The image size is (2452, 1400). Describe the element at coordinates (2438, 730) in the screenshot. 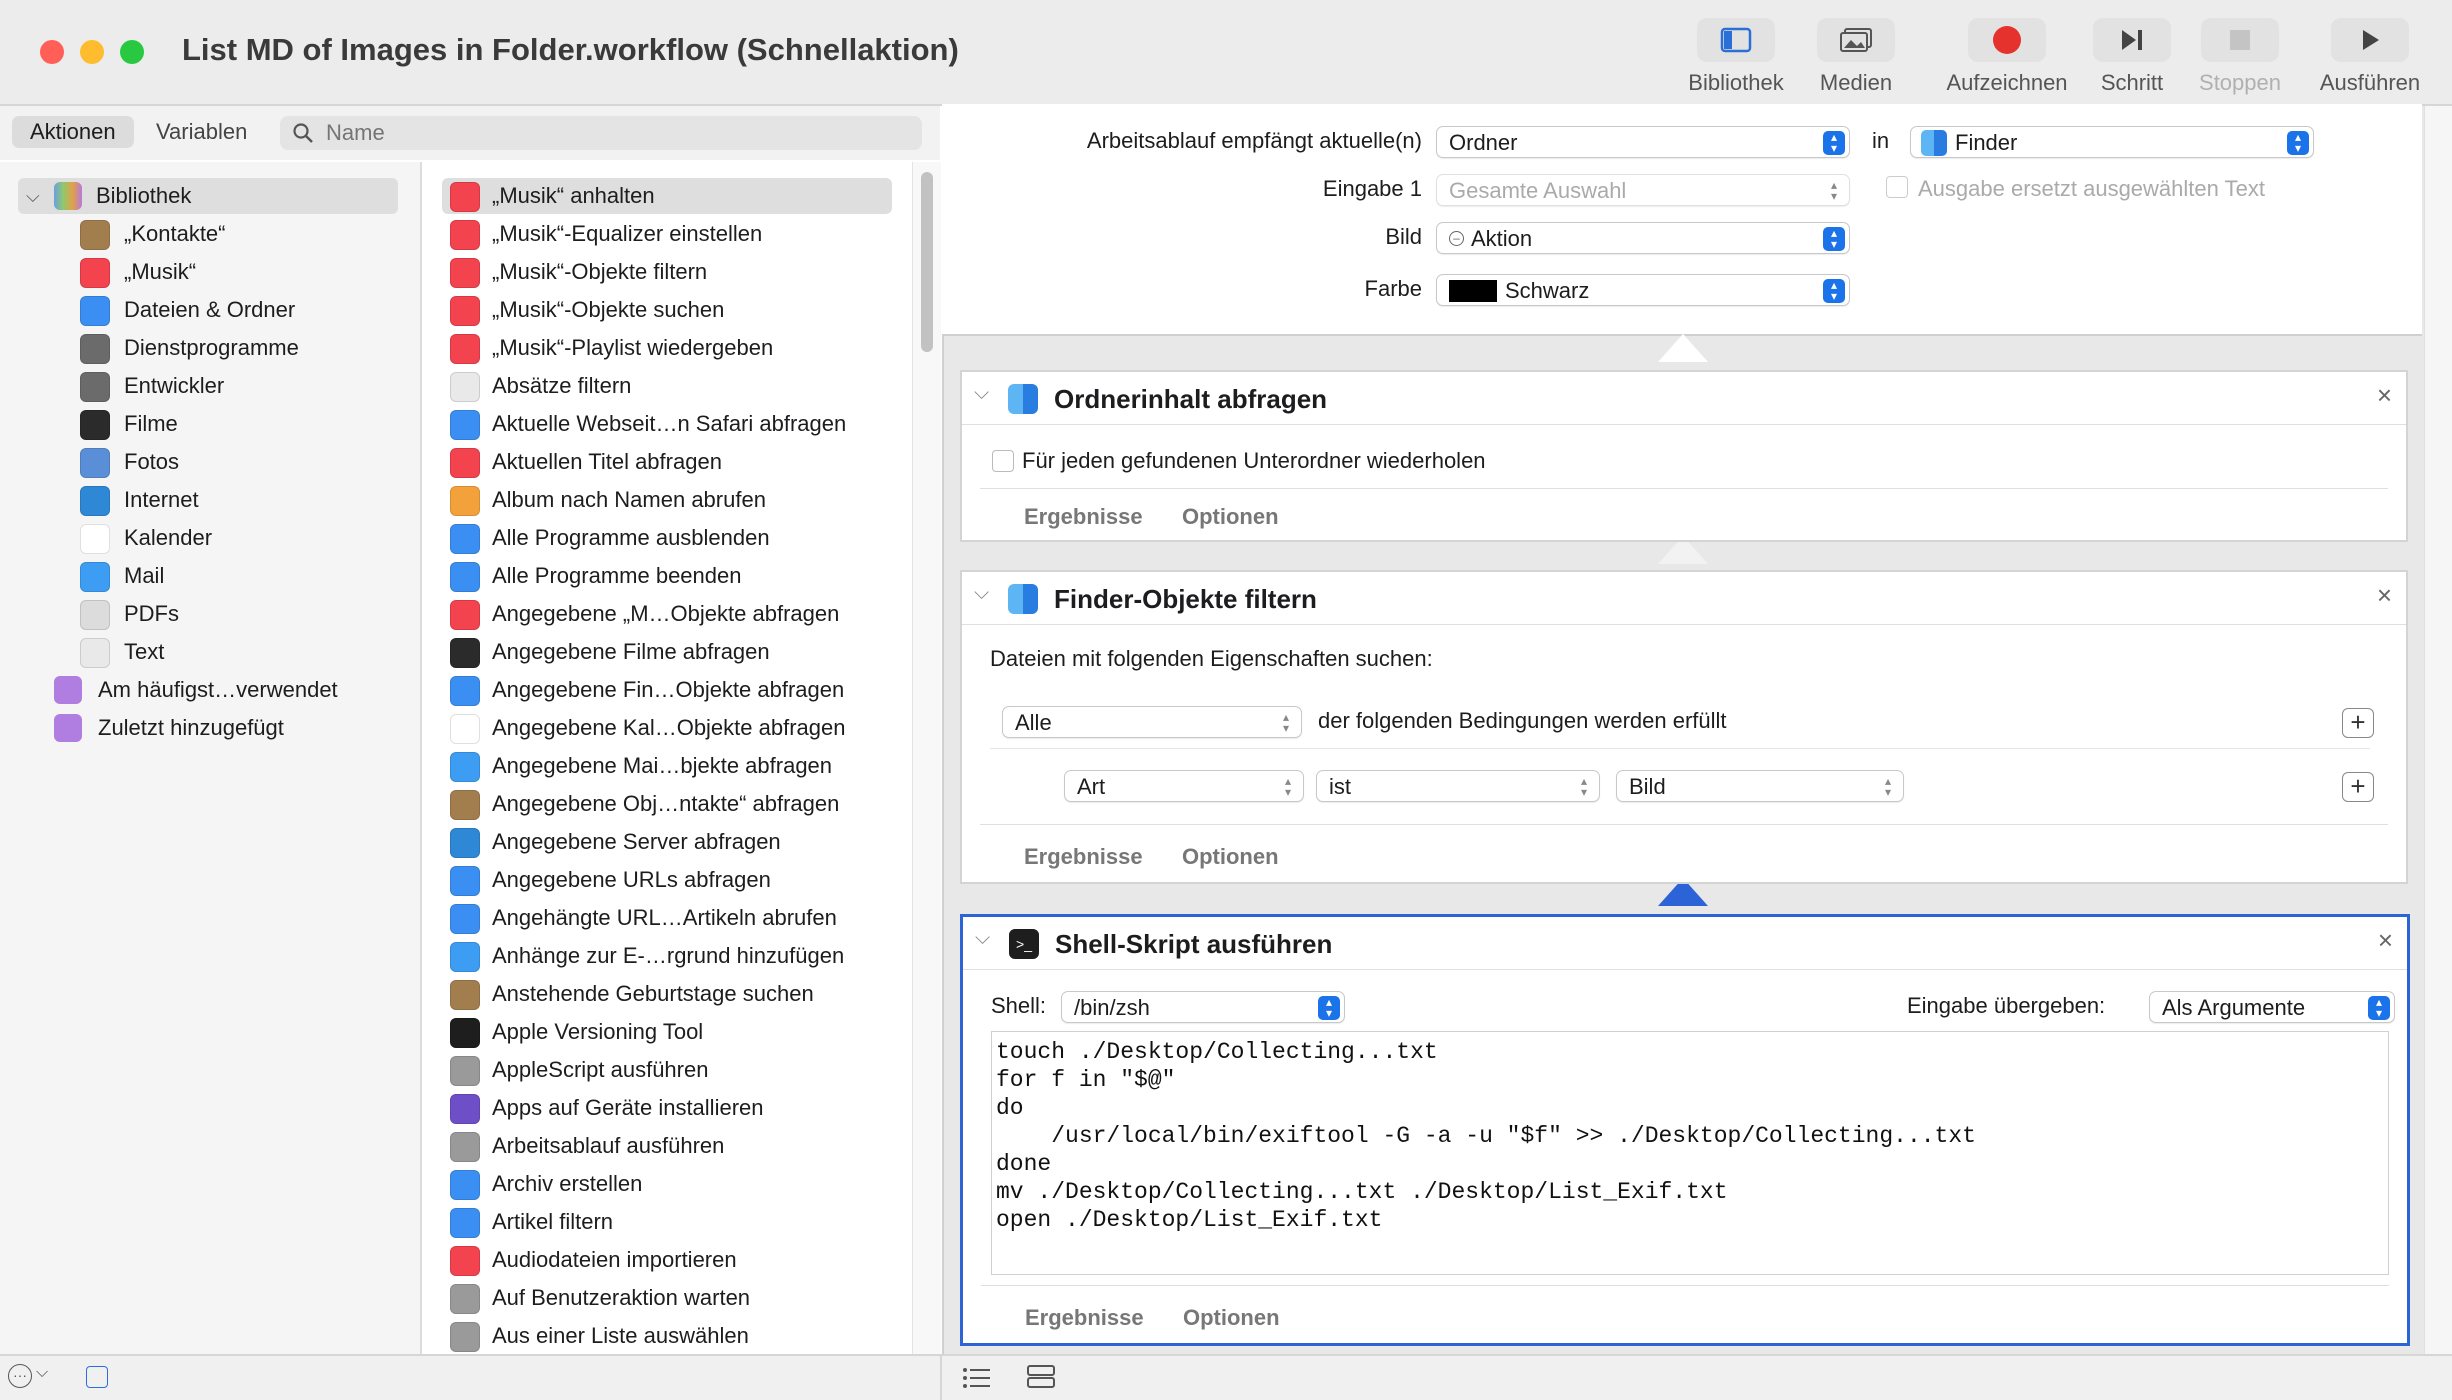

I see `workflow-scrollbar` at that location.